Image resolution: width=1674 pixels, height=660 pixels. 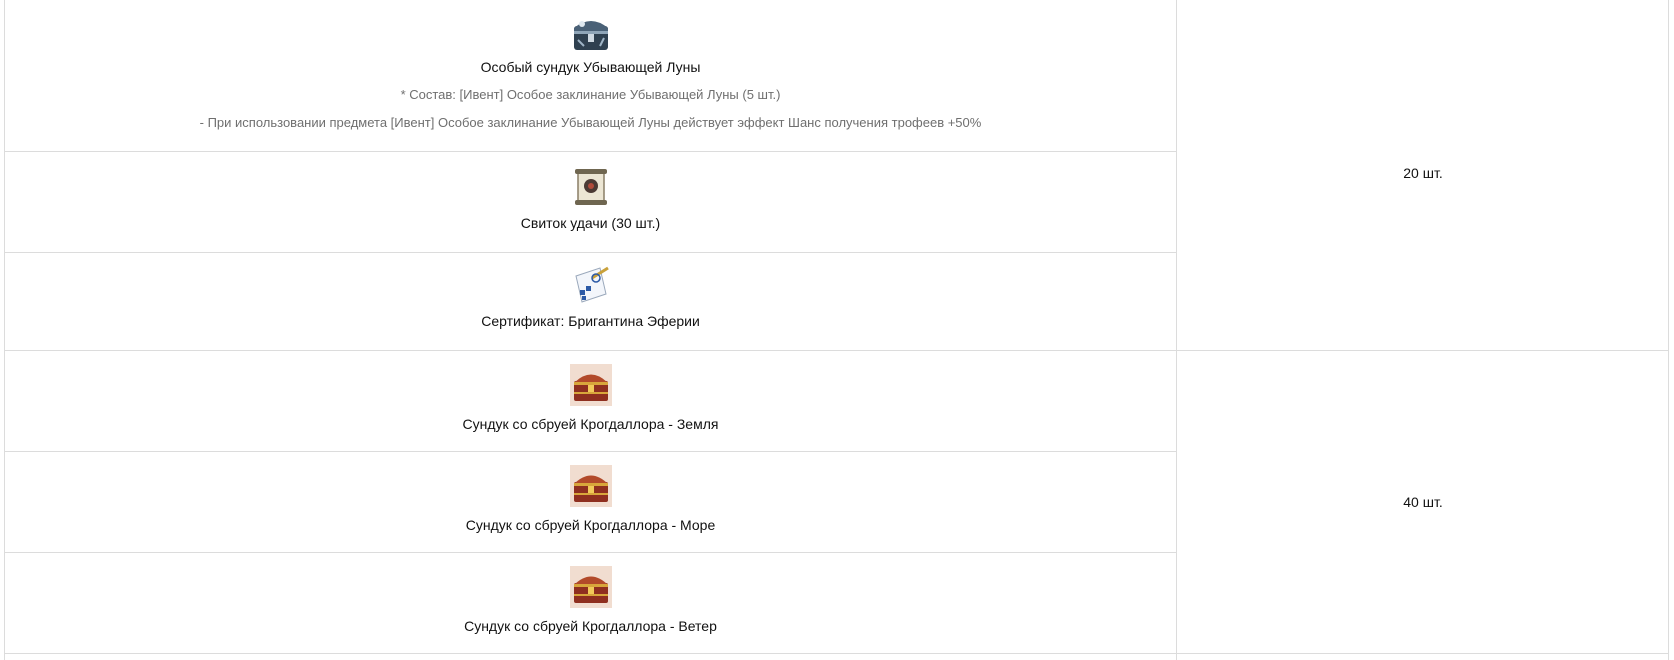 I want to click on item-name: Сертификат: Бригантина Эферии, so click(x=590, y=321).